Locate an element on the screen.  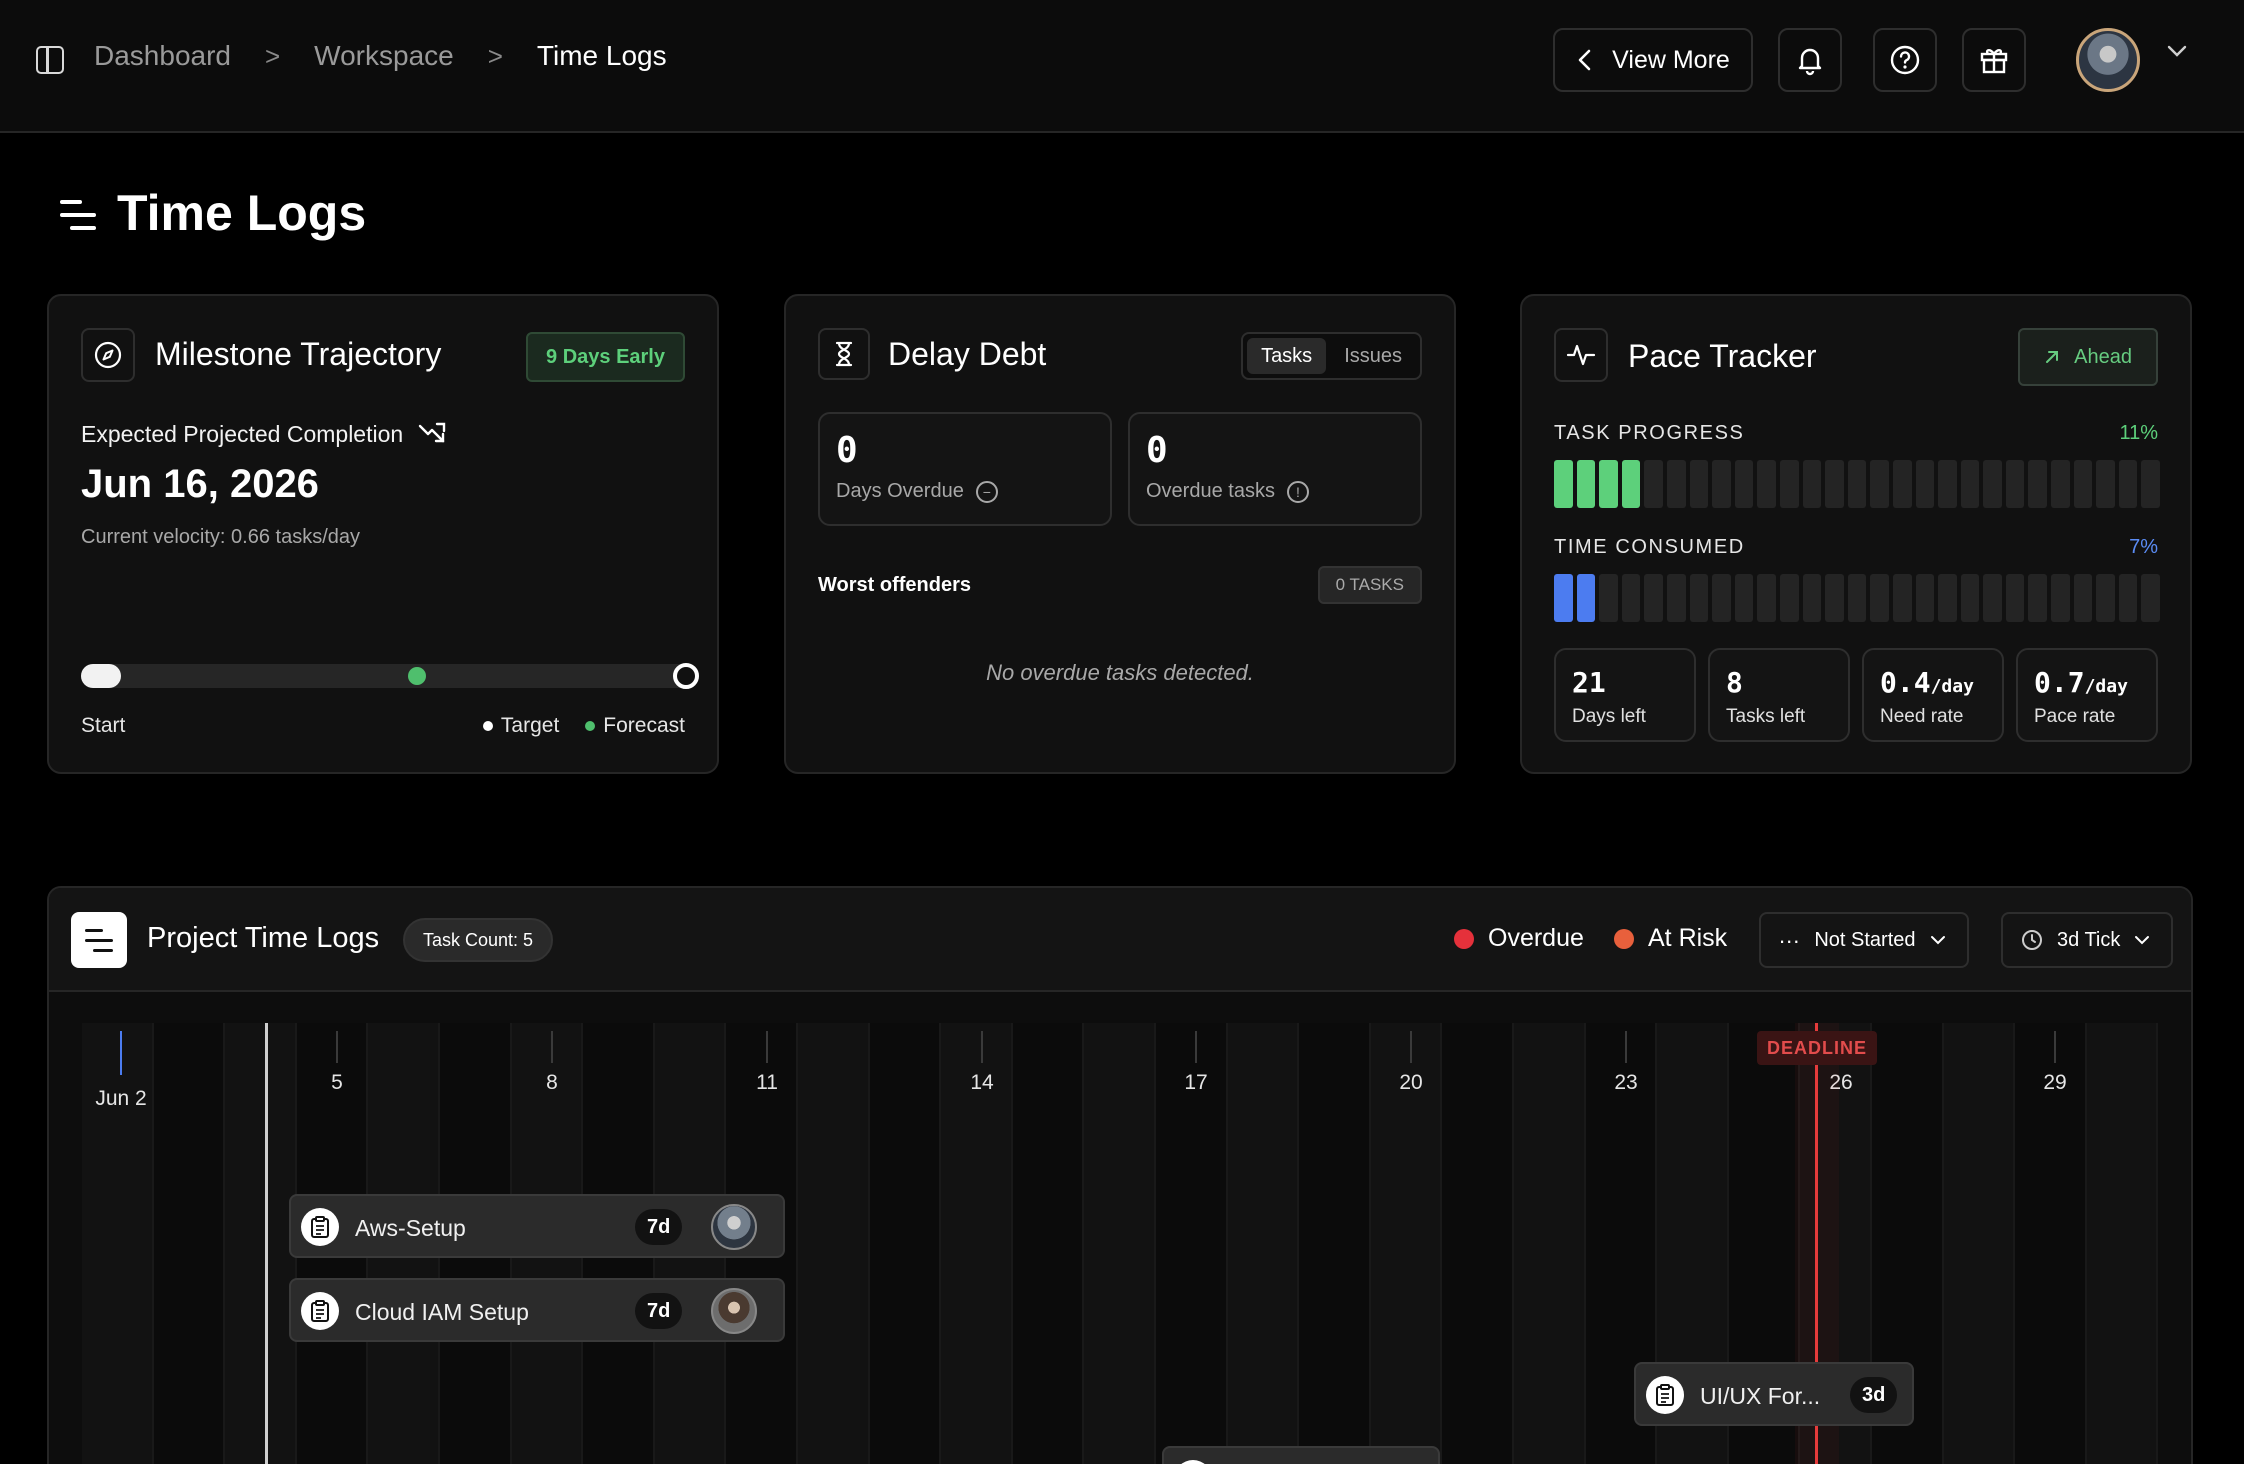
axis-label: 8 is located at coordinates (552, 1082).